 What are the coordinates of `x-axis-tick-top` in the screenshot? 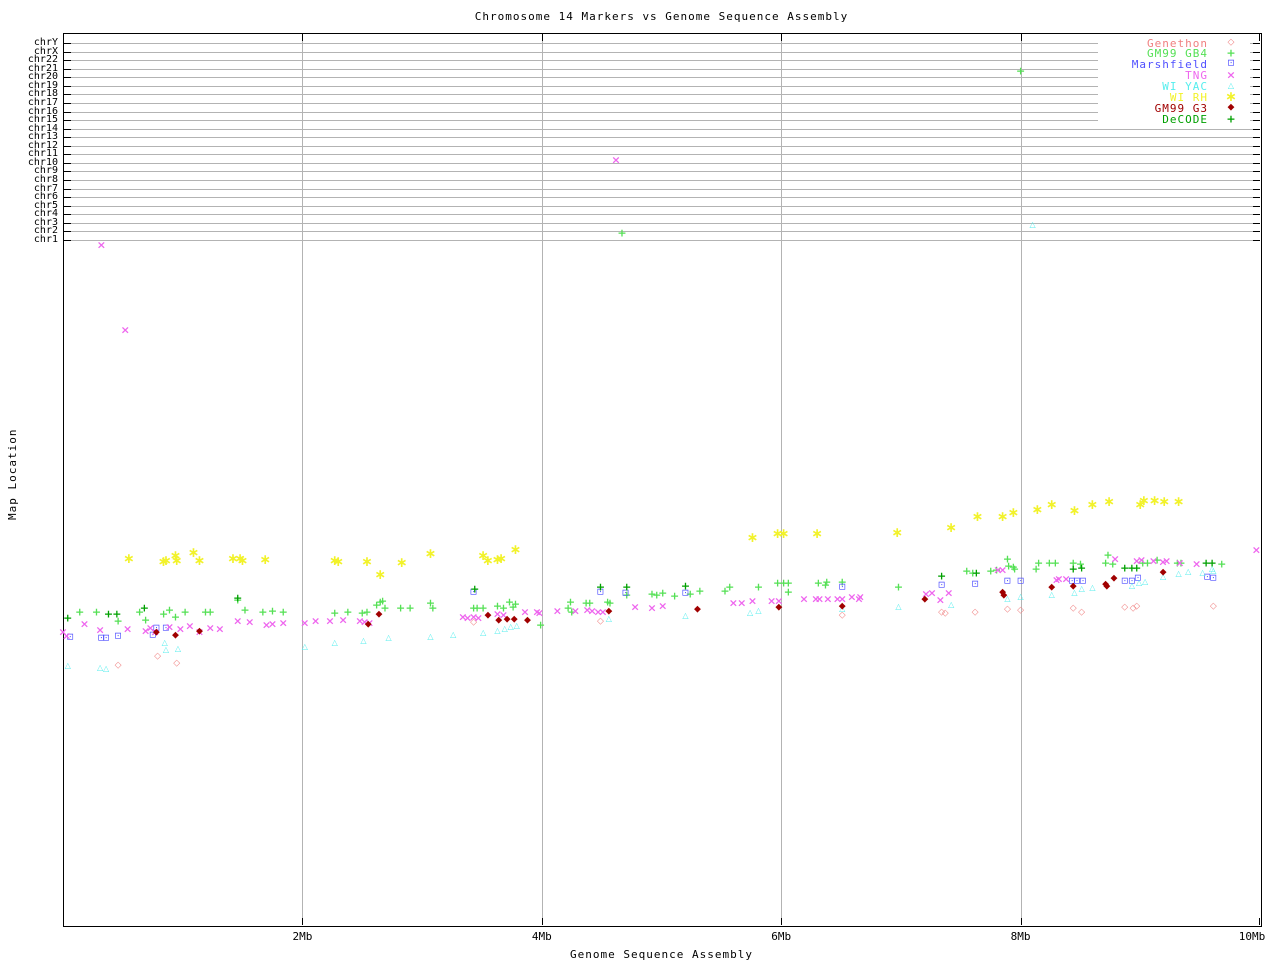 It's located at (303, 37).